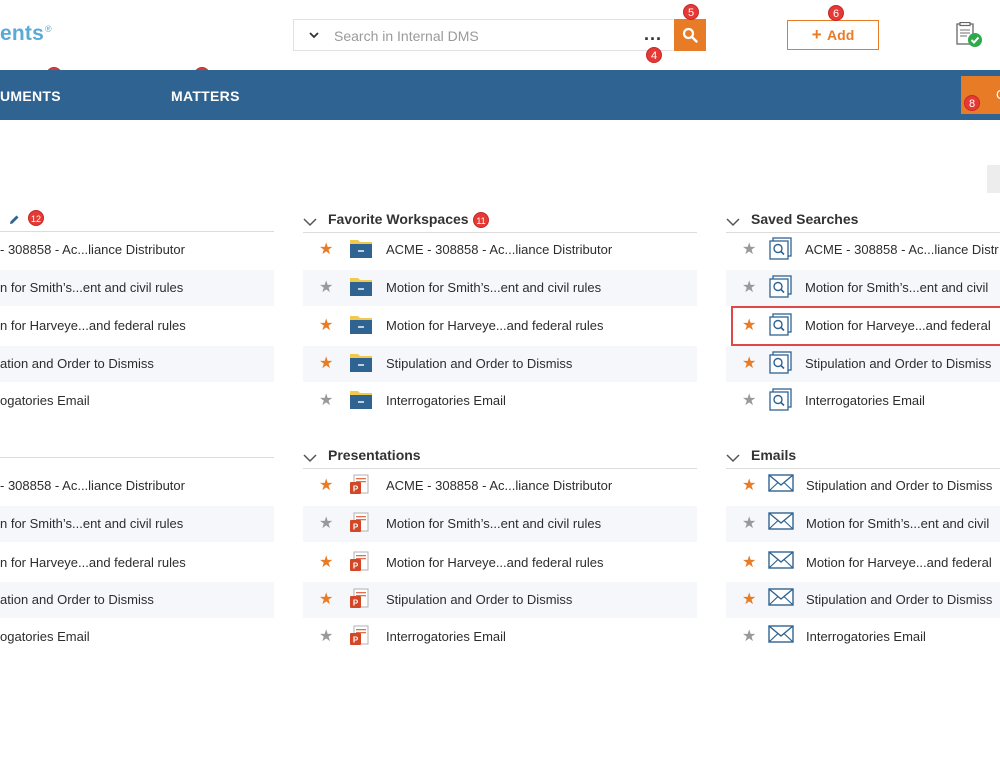 The image size is (1000, 770). I want to click on list-item: ★ Motion for Harveye...and federal rules, so click(500, 326).